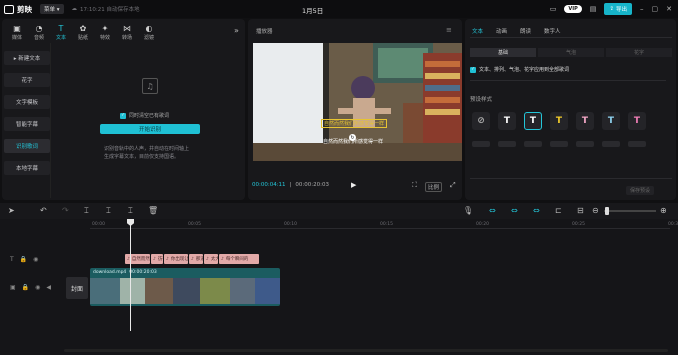 The image size is (678, 355). Describe the element at coordinates (153, 211) in the screenshot. I see `delete-icon: 🗑` at that location.